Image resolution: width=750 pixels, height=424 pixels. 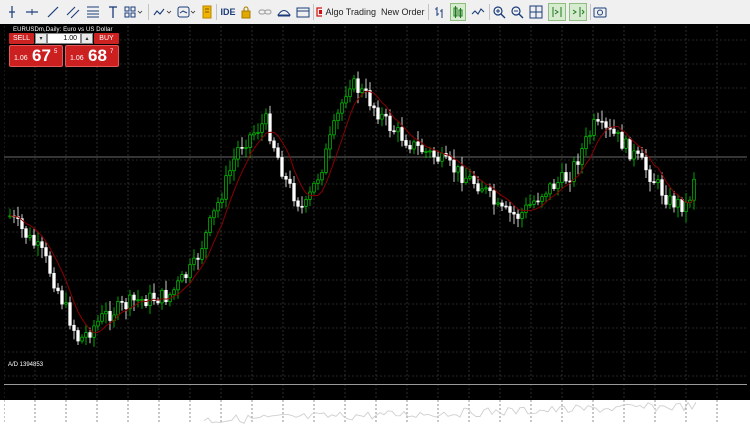 What do you see at coordinates (303, 12) in the screenshot?
I see `market-icon` at bounding box center [303, 12].